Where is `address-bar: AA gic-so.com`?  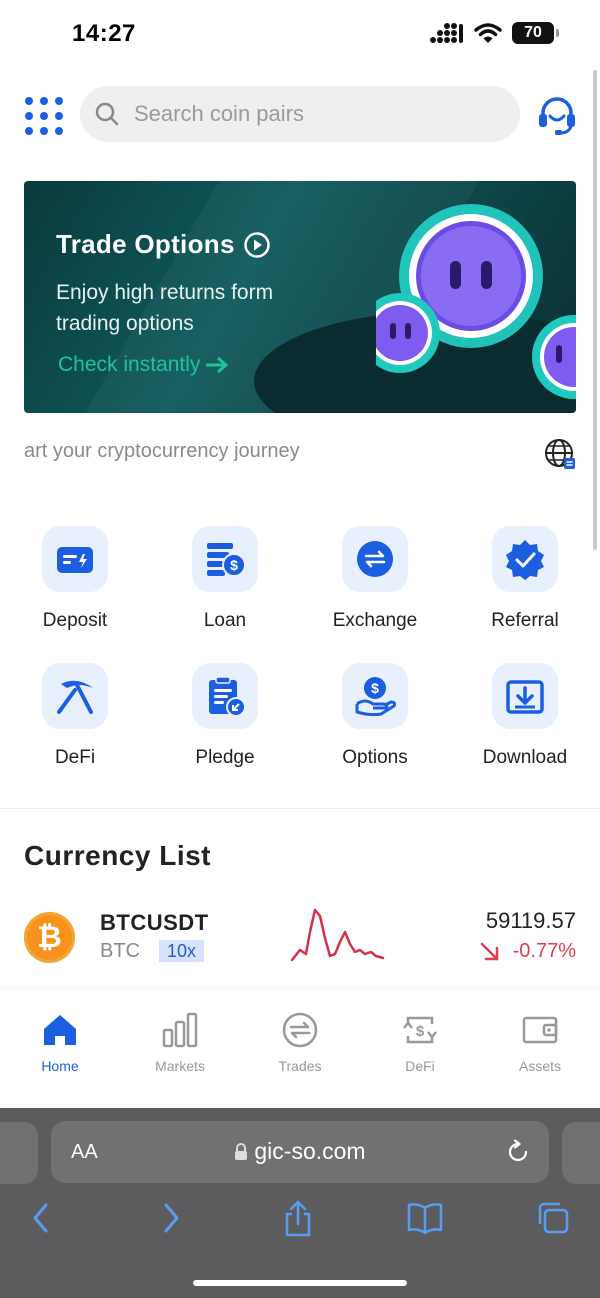
address-bar: AA gic-so.com is located at coordinates (300, 1152).